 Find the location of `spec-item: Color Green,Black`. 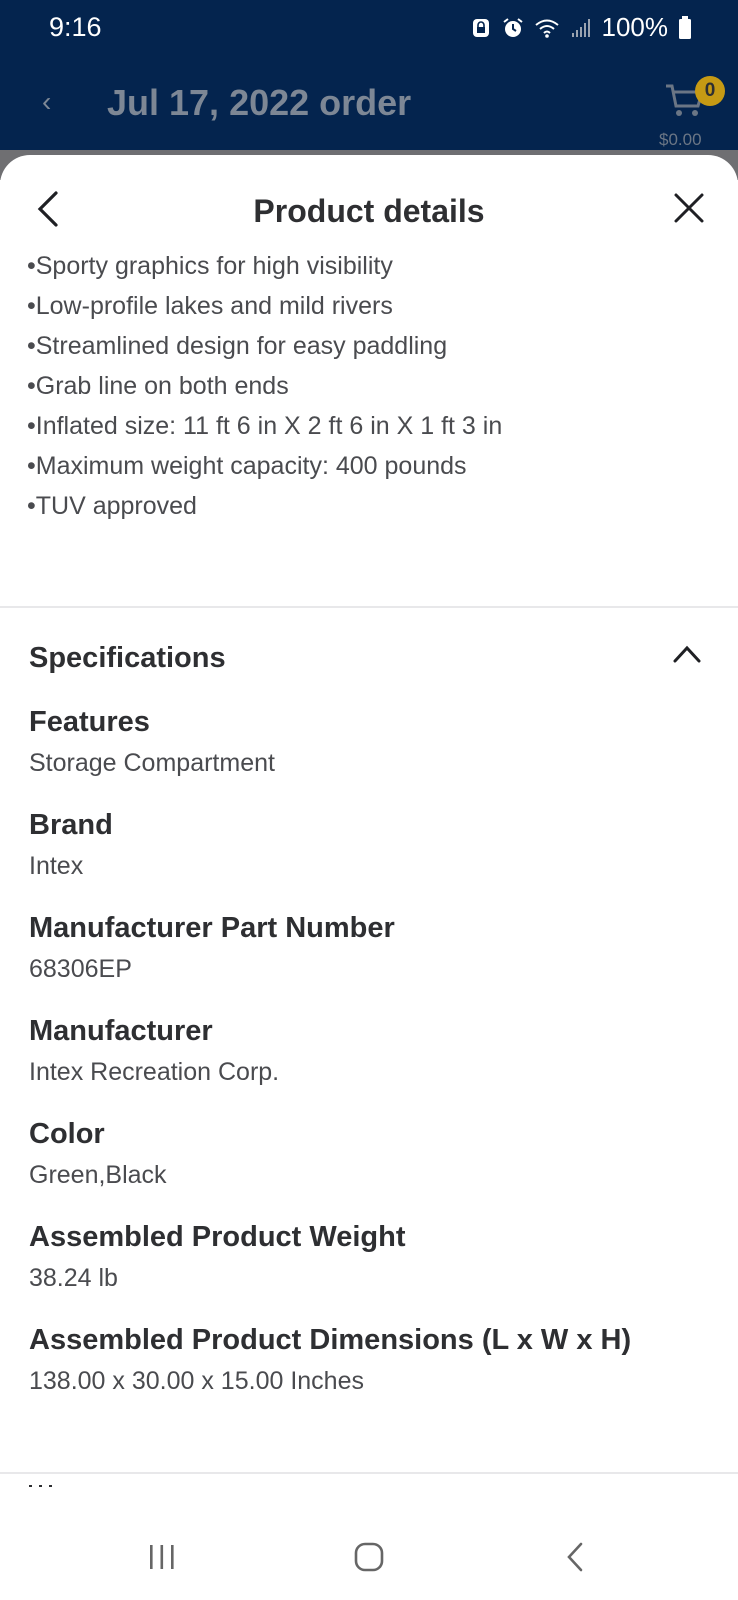

spec-item: Color Green,Black is located at coordinates (330, 1166).